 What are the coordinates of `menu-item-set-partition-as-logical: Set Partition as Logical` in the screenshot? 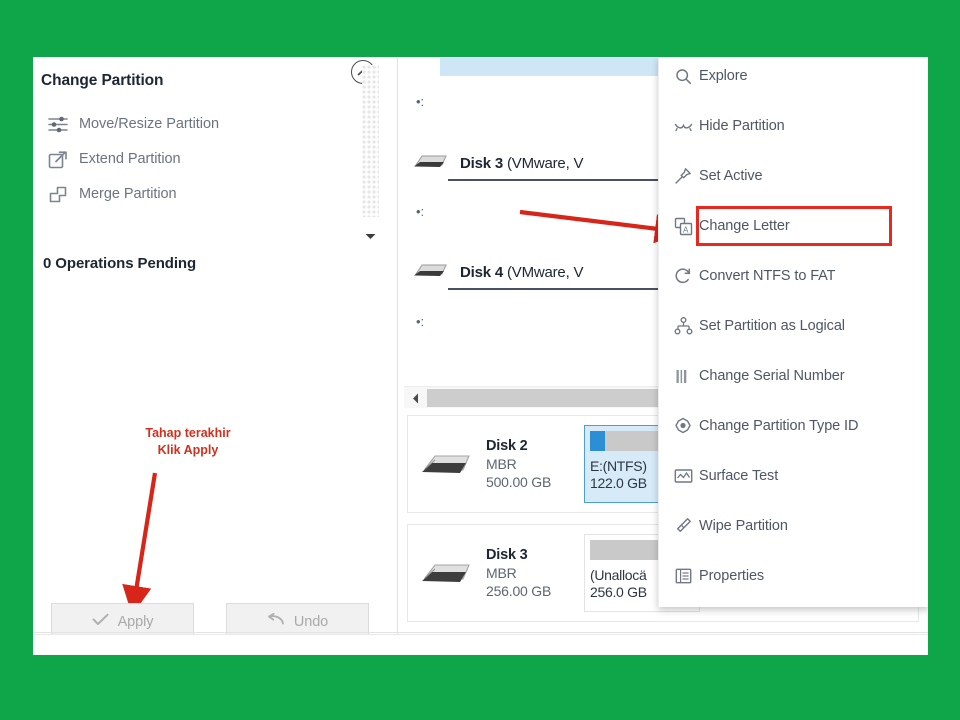 It's located at (795, 326).